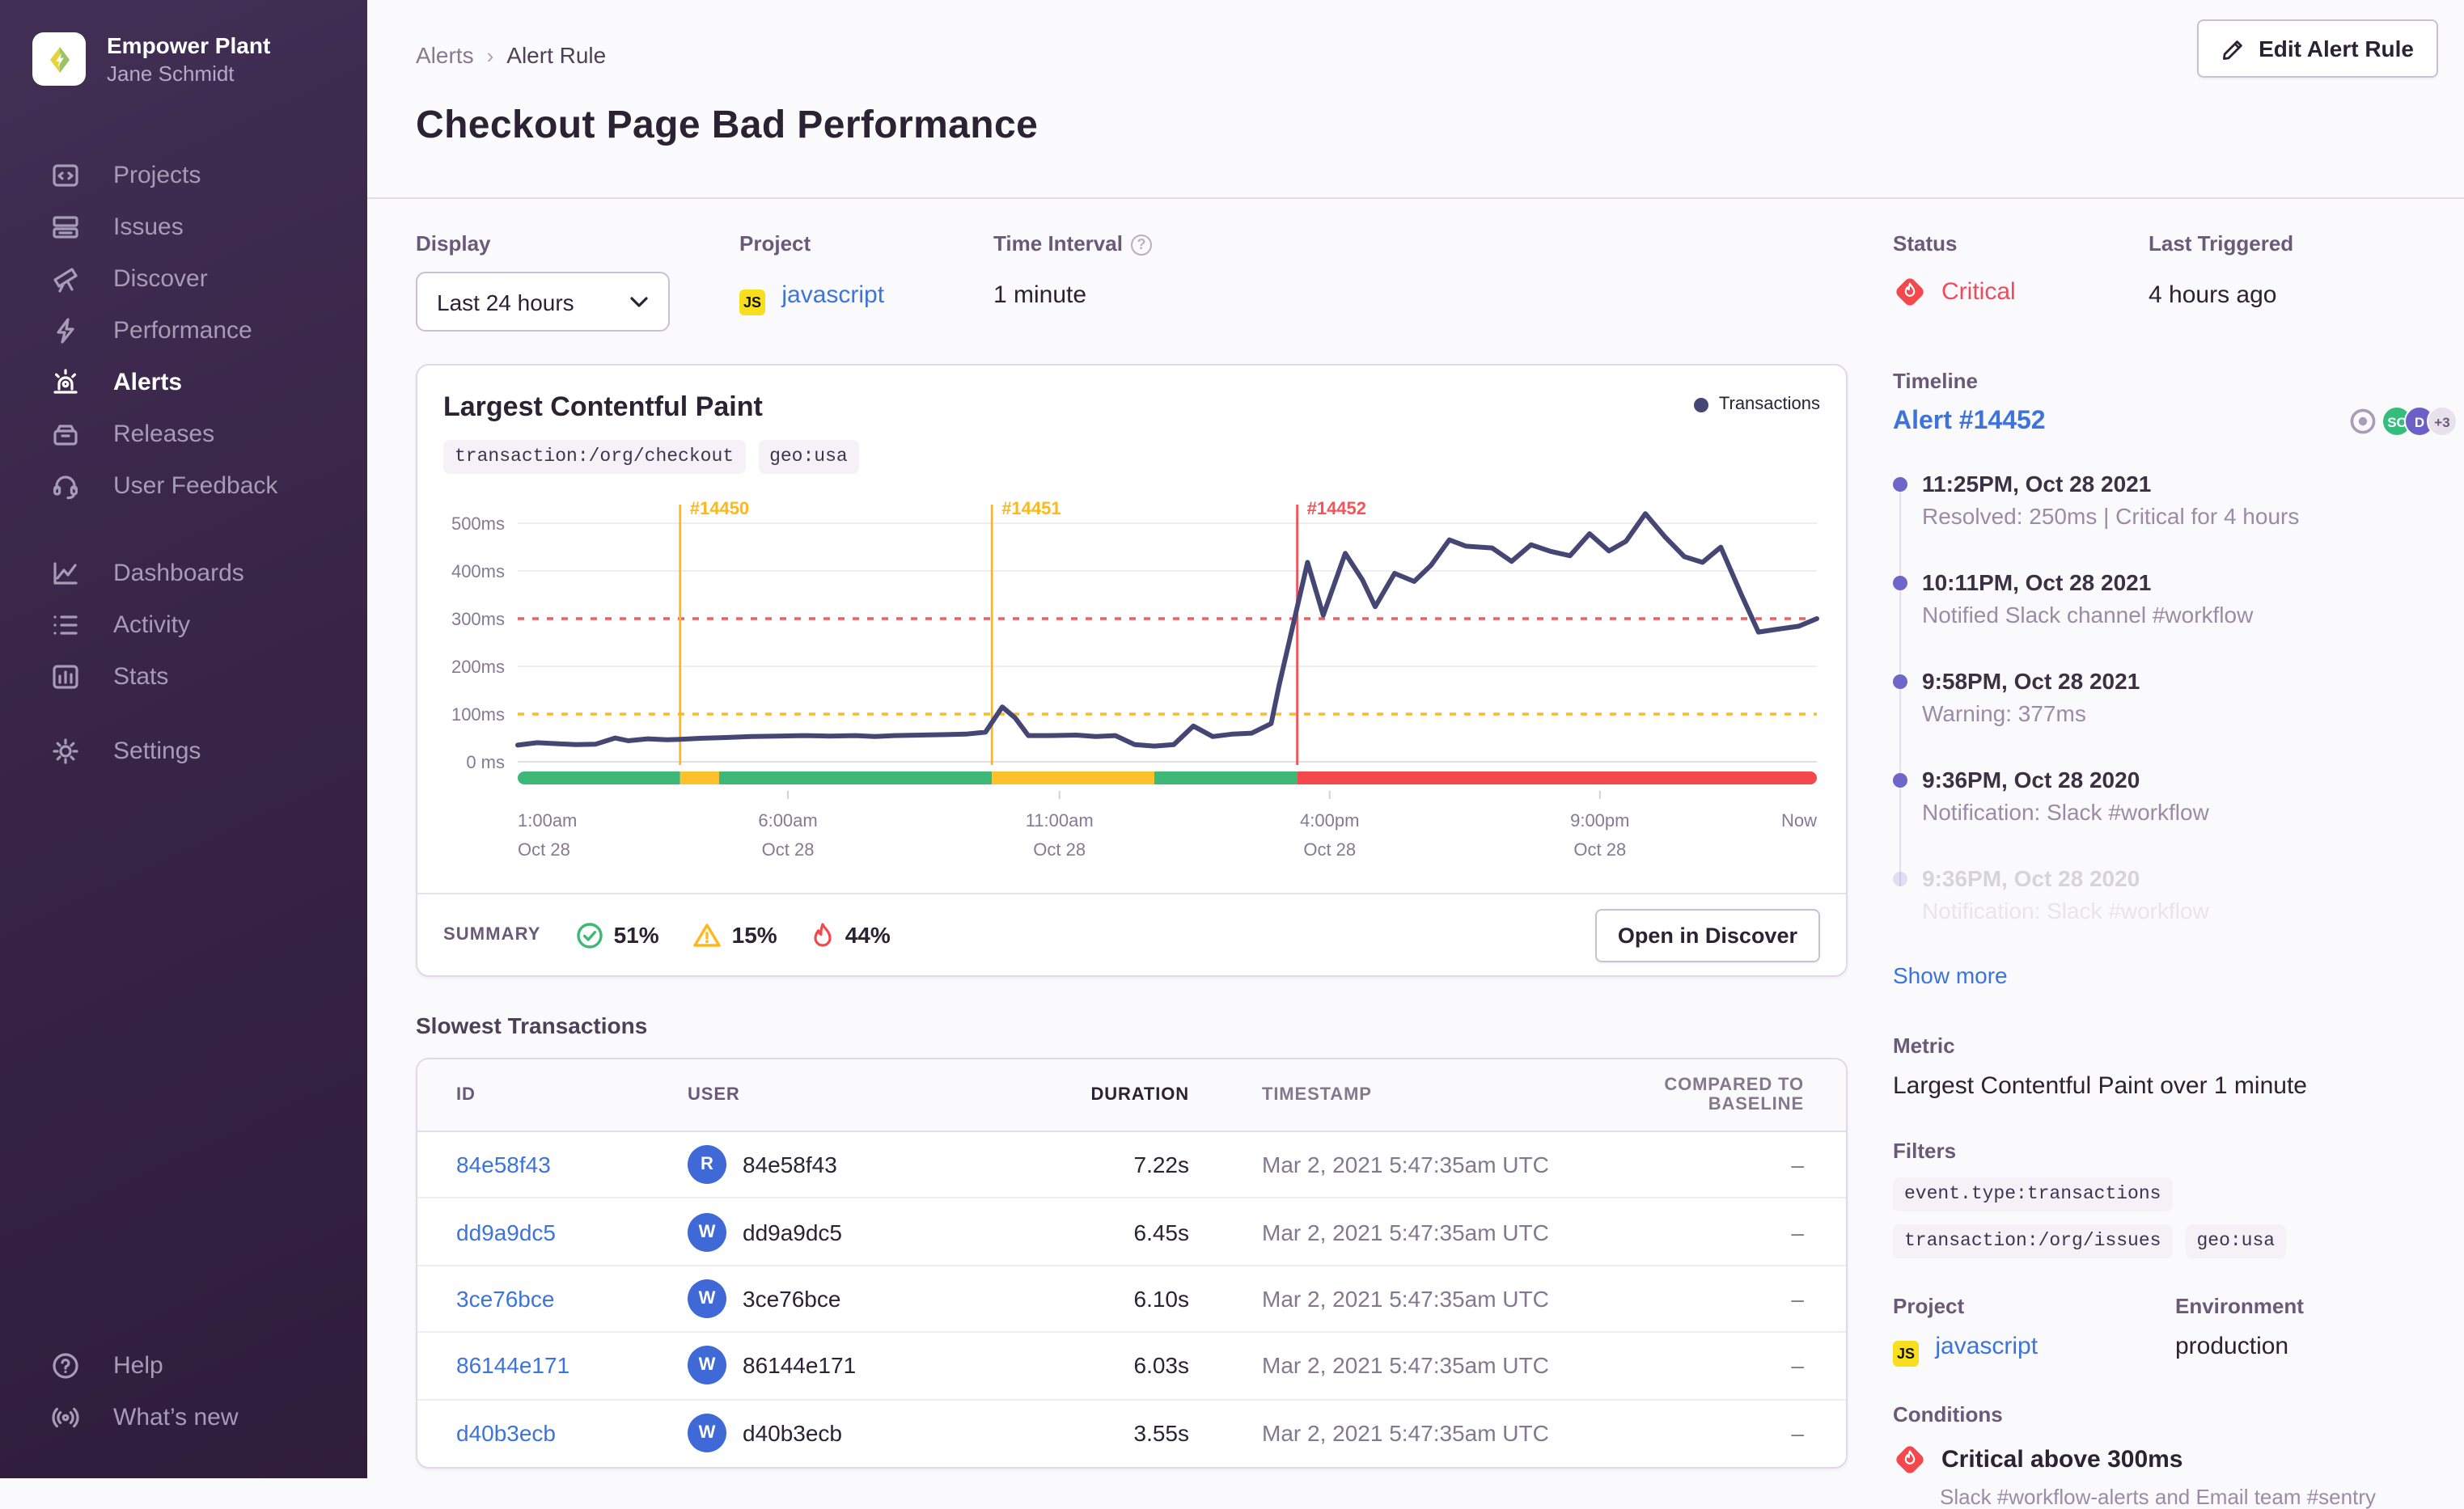 The image size is (2464, 1509). I want to click on sidebar-item-activity: Activity, so click(183, 624).